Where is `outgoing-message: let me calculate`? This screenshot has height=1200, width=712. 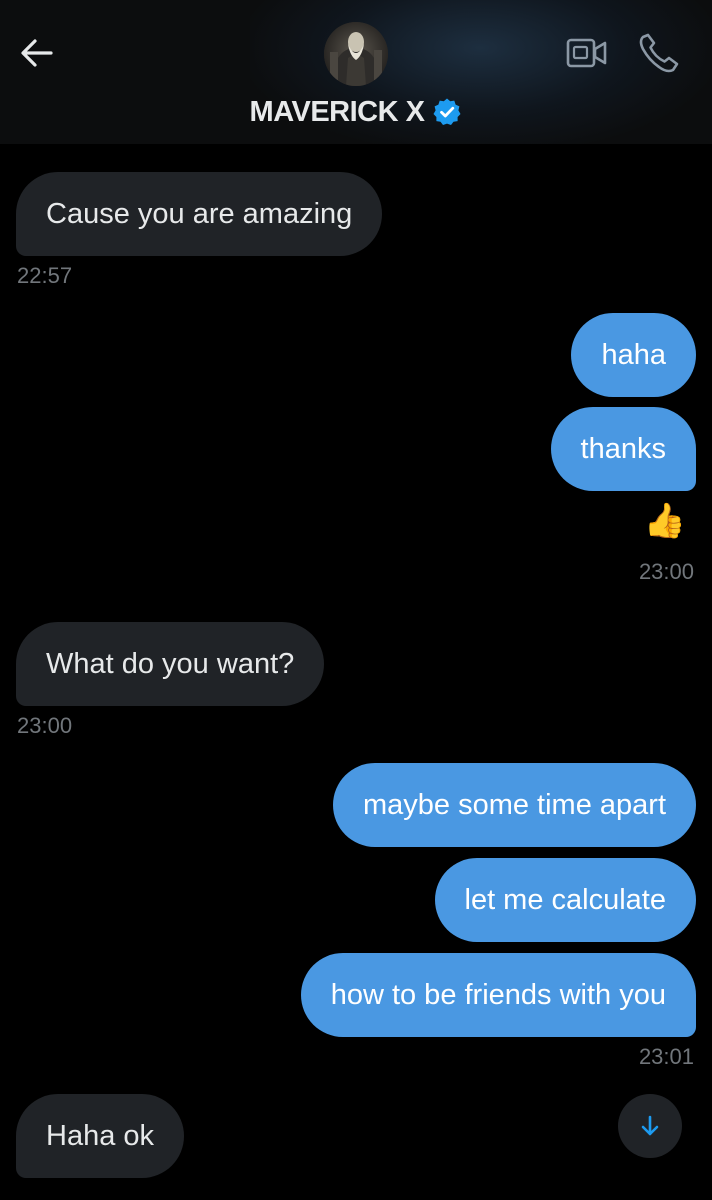 outgoing-message: let me calculate is located at coordinates (565, 900).